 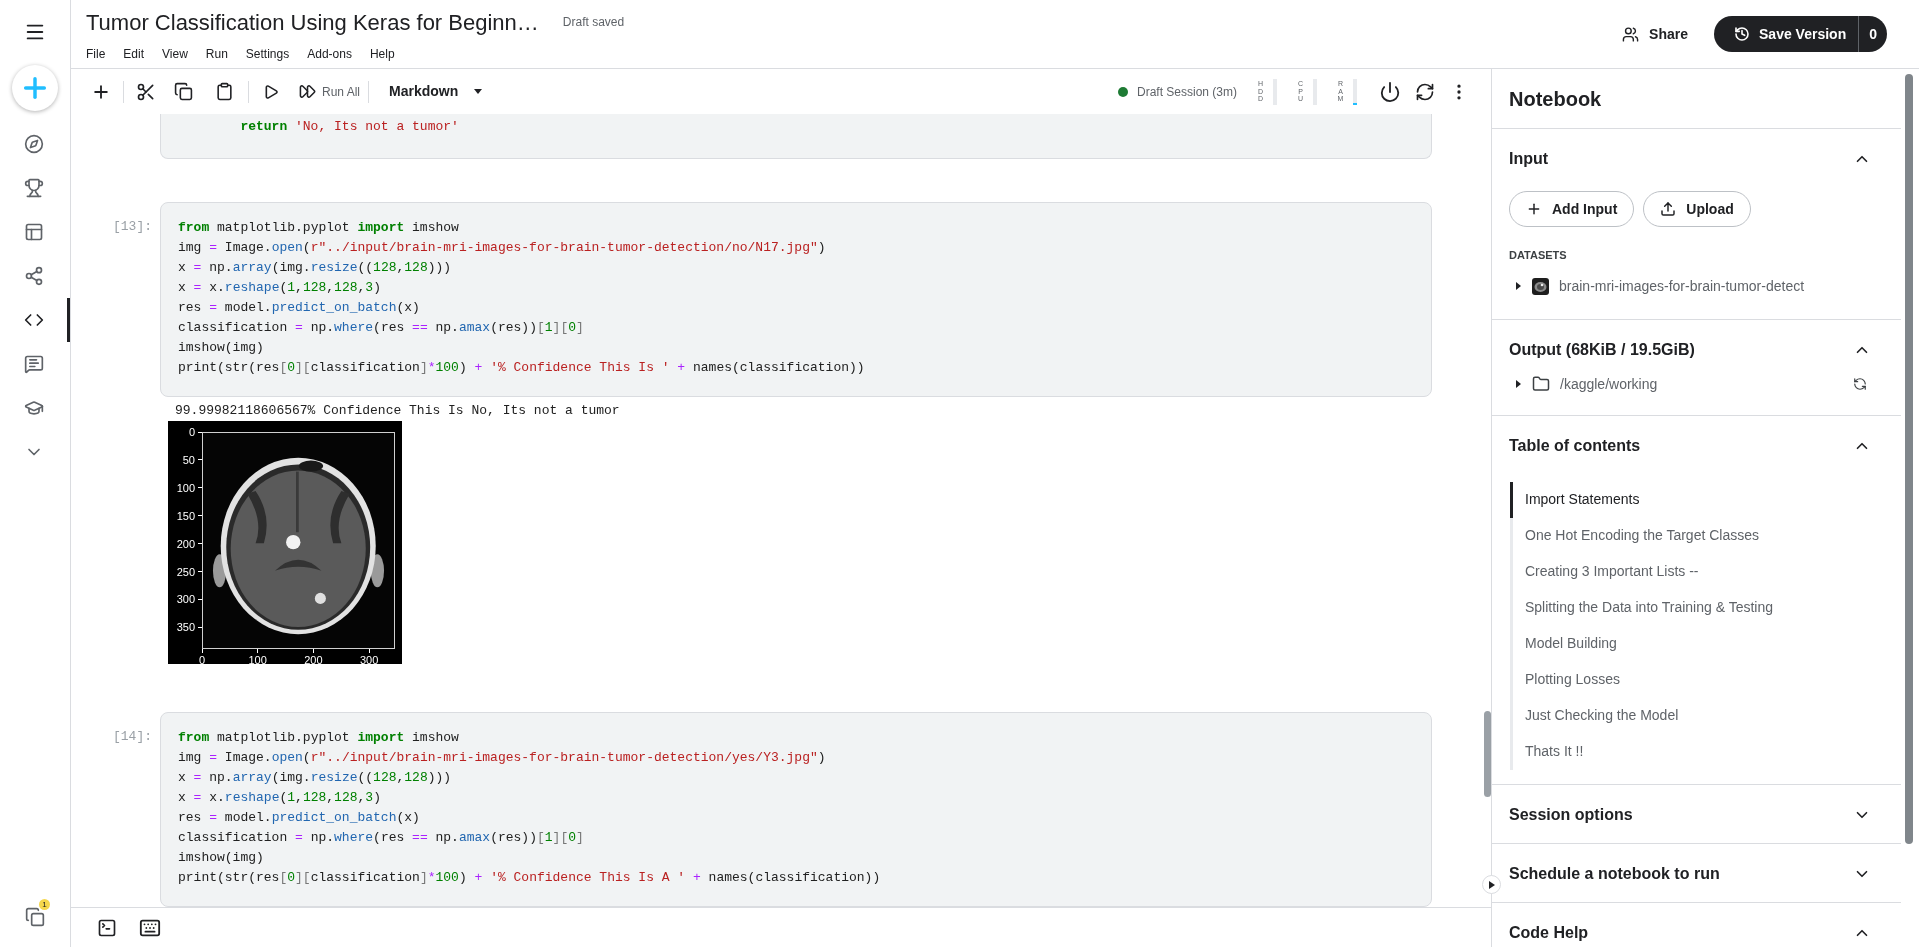 What do you see at coordinates (1602, 715) in the screenshot?
I see `toc-entry: Just Checking the Model` at bounding box center [1602, 715].